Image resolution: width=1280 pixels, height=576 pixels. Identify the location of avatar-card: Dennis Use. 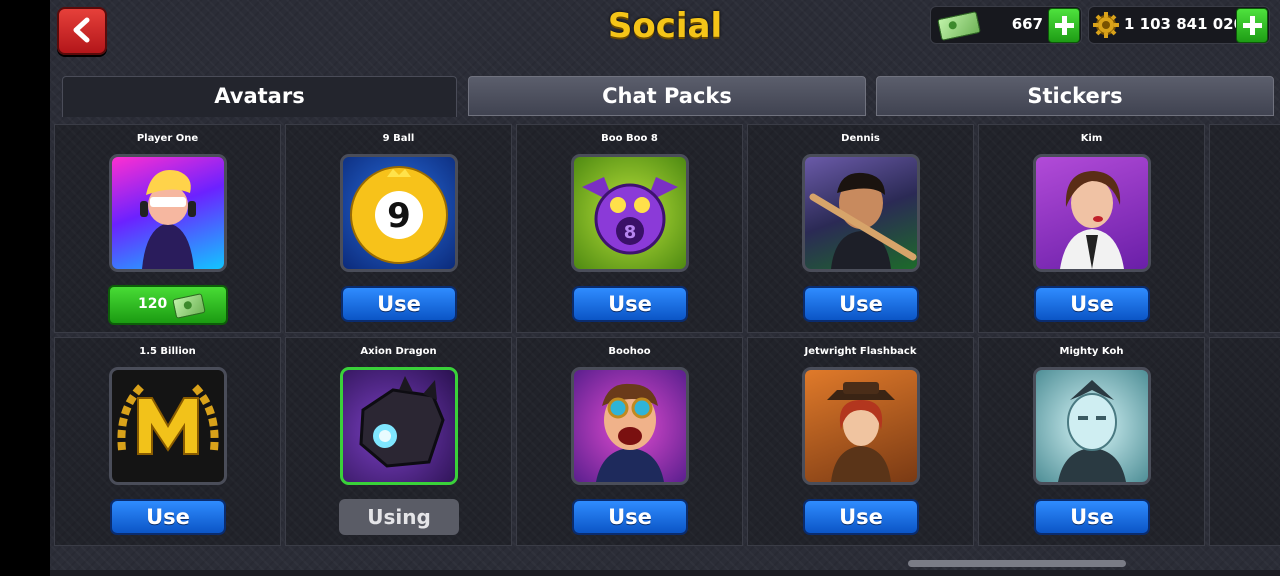
(860, 228).